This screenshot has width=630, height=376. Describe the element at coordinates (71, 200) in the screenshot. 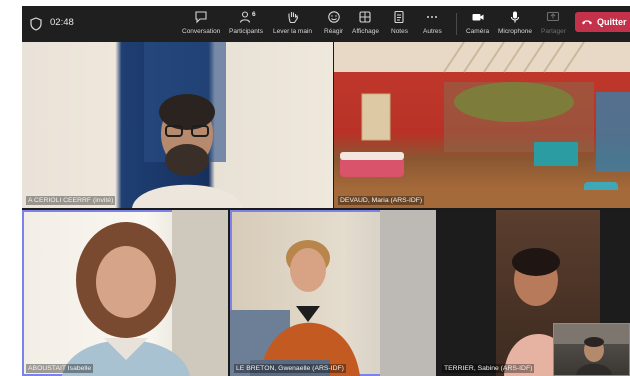

I see `participant-name: A CERIOLI CEERRF (invité)` at that location.